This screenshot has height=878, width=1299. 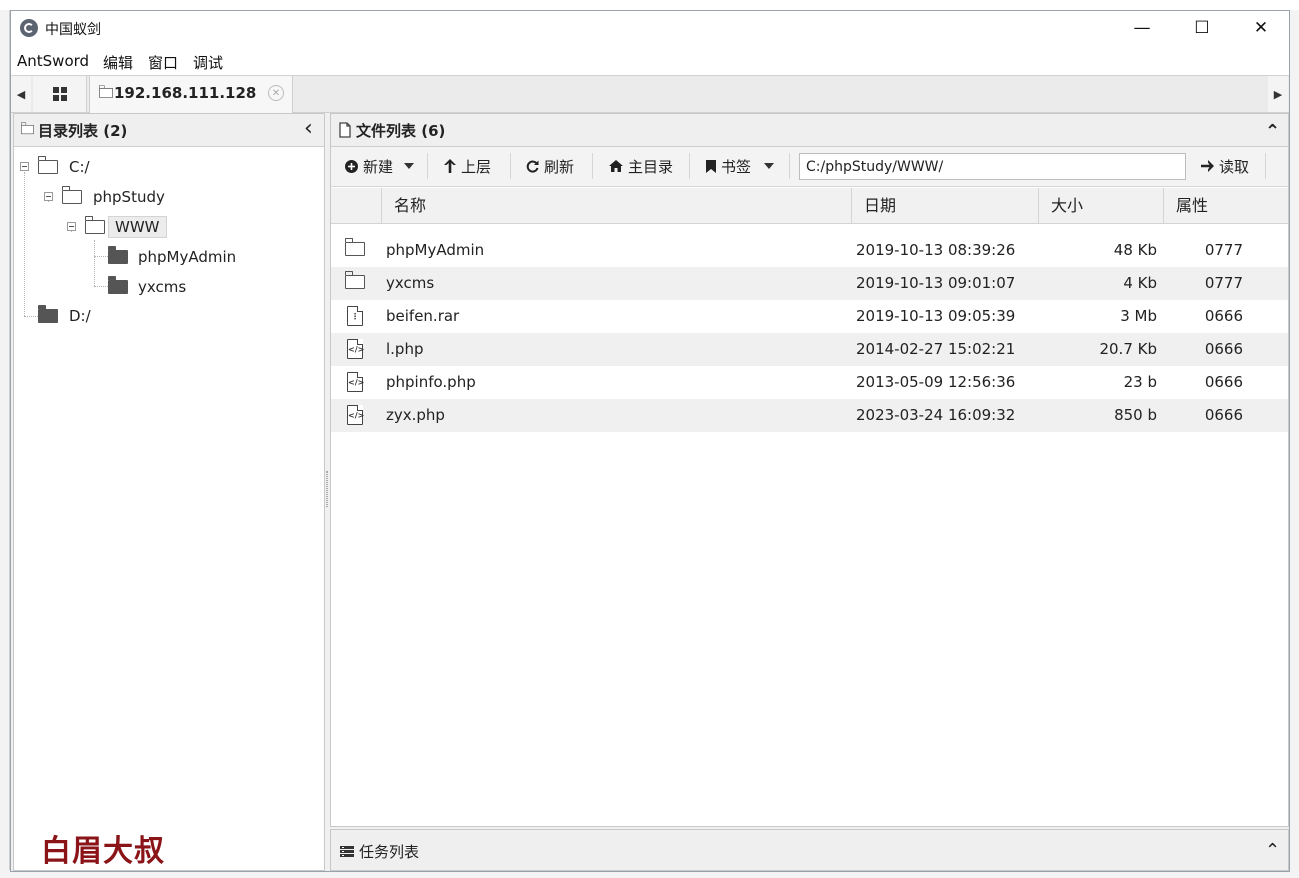 What do you see at coordinates (1225, 206) in the screenshot?
I see `column-header-attr: 属性` at bounding box center [1225, 206].